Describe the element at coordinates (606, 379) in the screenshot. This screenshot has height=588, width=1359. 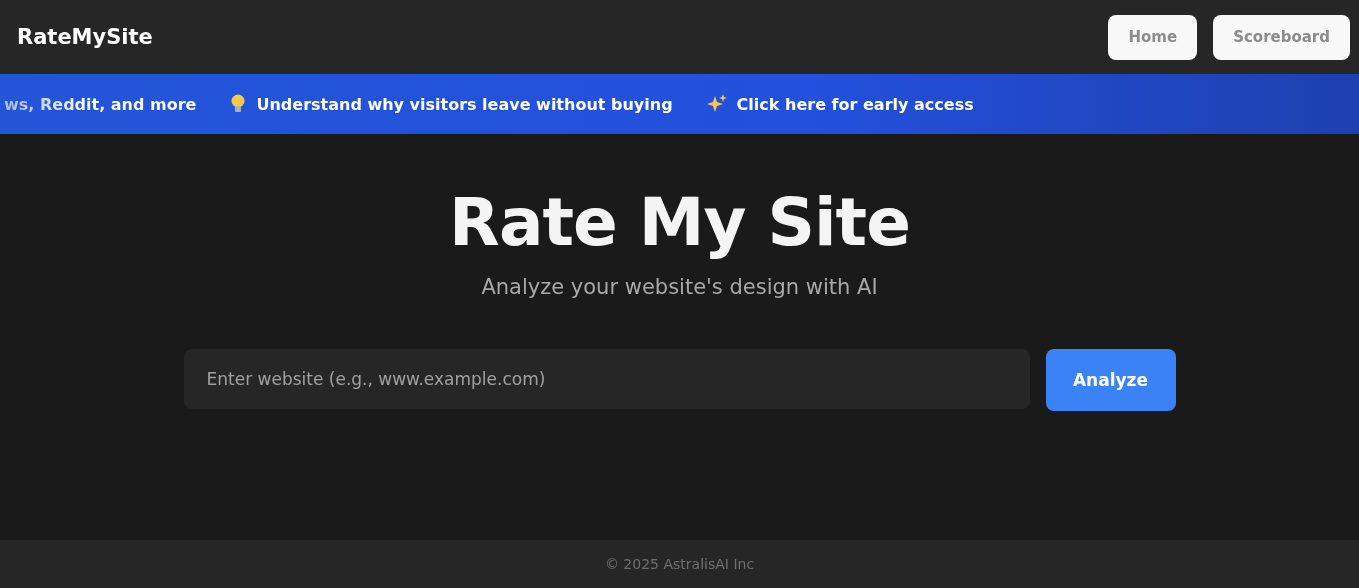
I see `website-input: Enter website (e.g., www.example.com)` at that location.